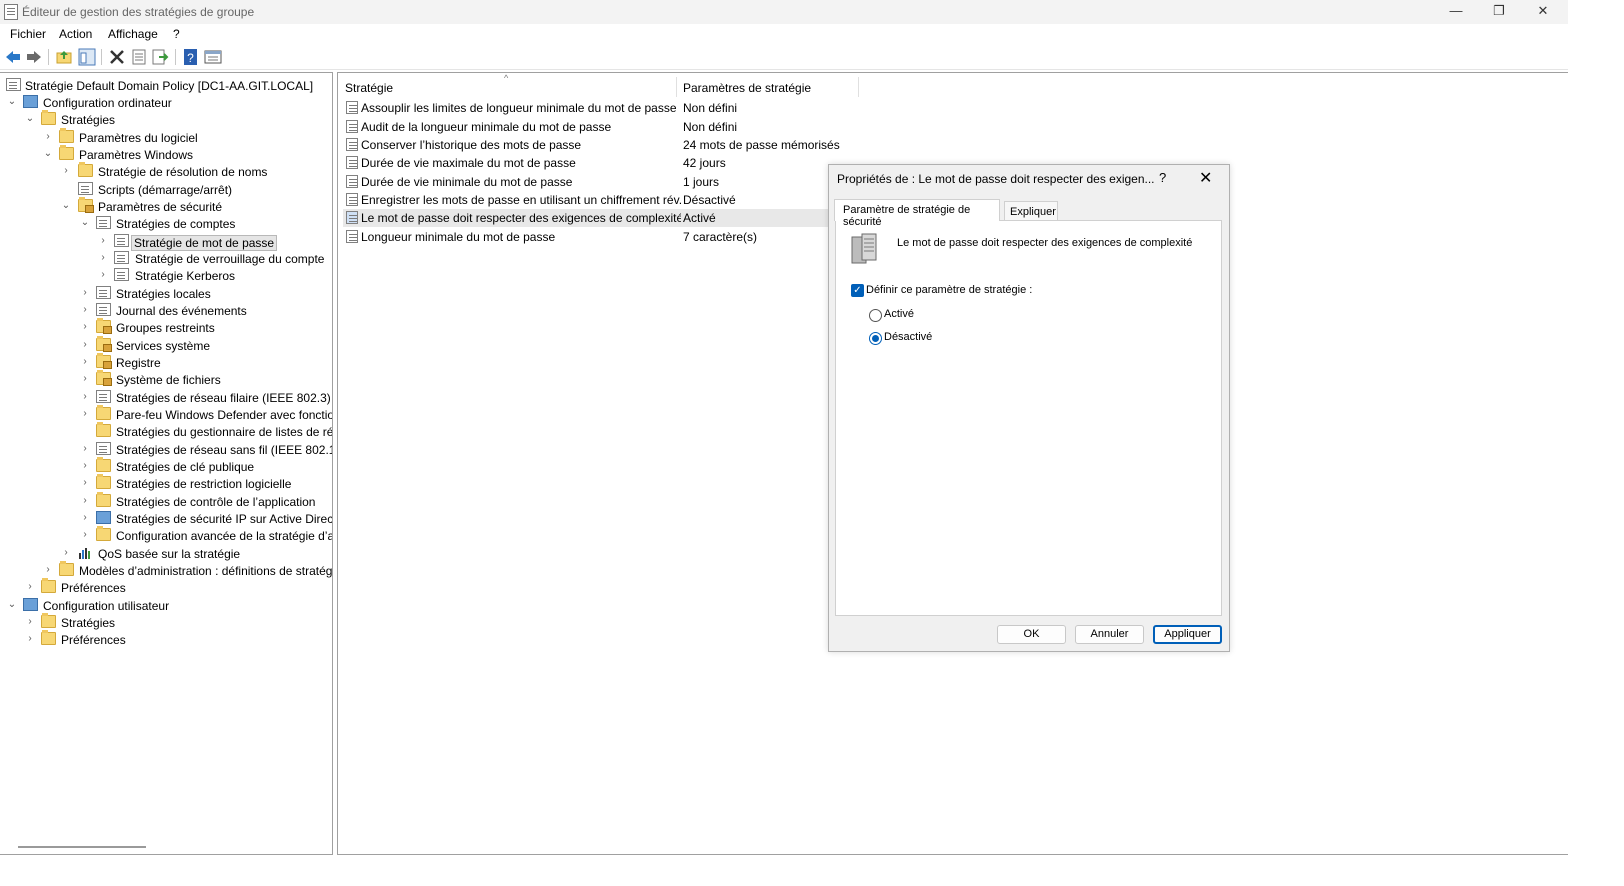 The image size is (1624, 886). What do you see at coordinates (160, 57) in the screenshot?
I see `export-icon` at bounding box center [160, 57].